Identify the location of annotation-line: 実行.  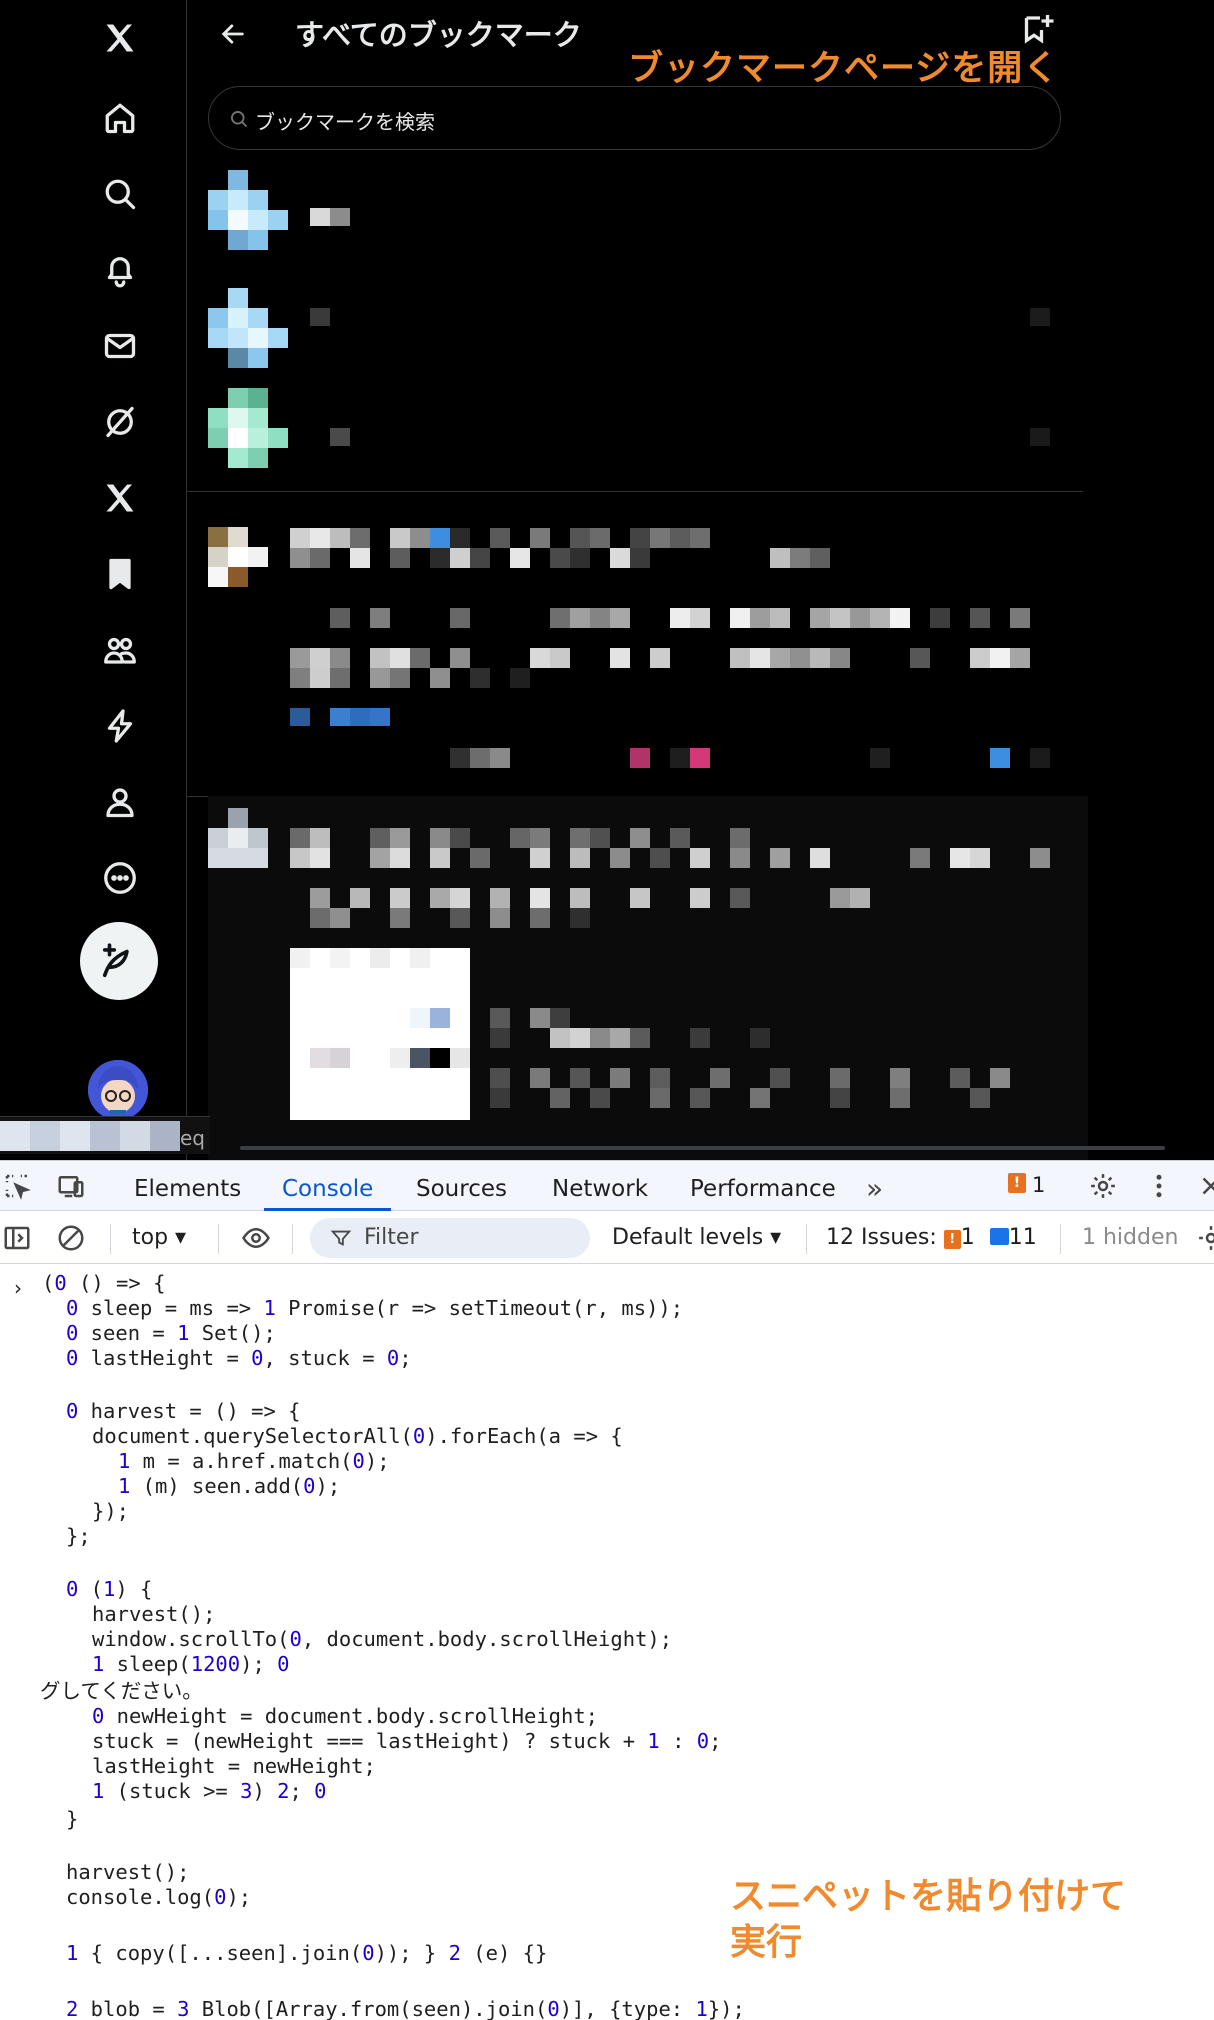
(766, 1942).